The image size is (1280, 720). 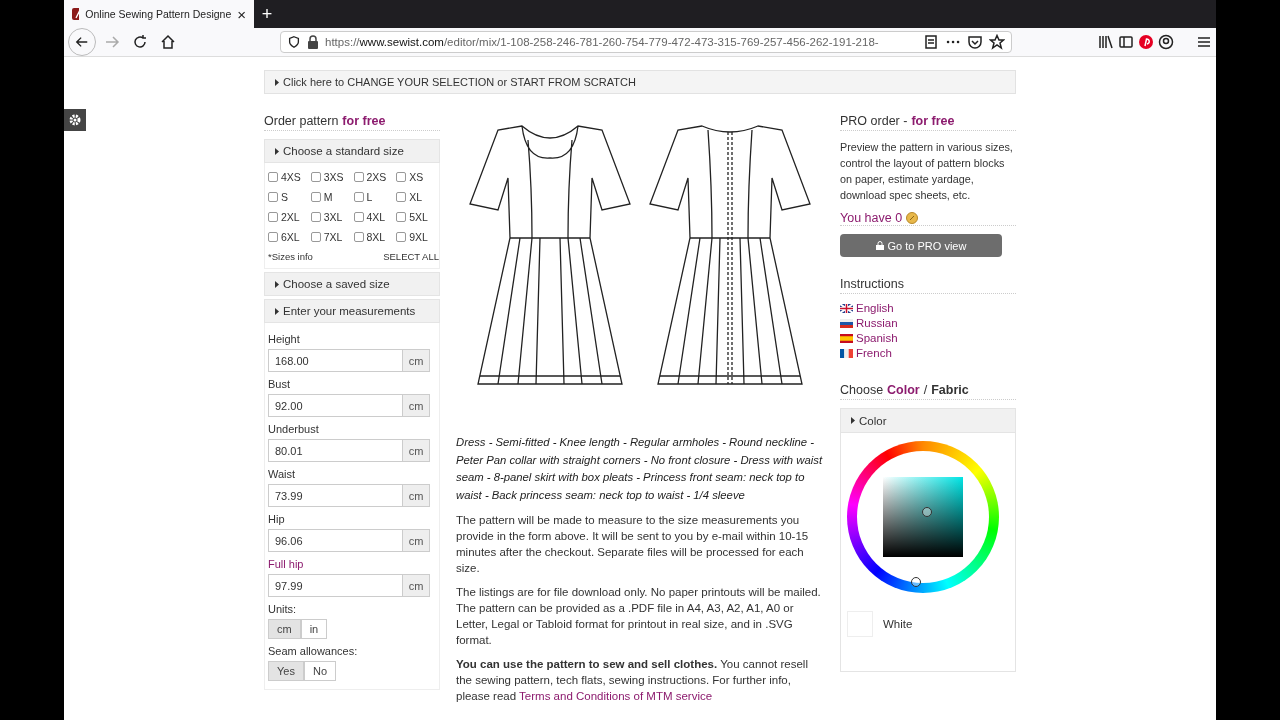 What do you see at coordinates (76, 14) in the screenshot?
I see `needle-logo-icon` at bounding box center [76, 14].